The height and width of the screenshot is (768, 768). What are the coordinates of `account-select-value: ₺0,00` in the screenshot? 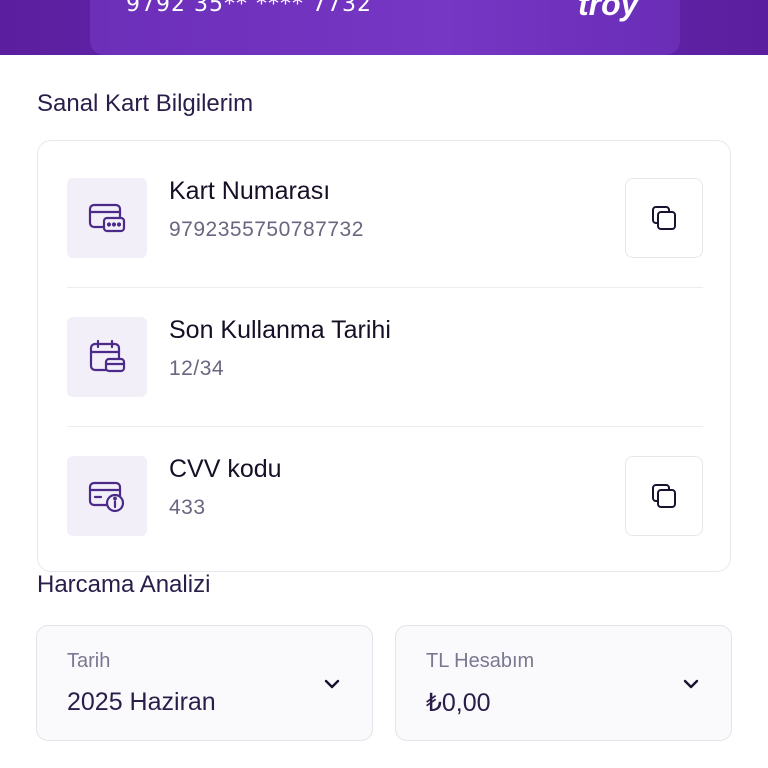 It's located at (458, 703).